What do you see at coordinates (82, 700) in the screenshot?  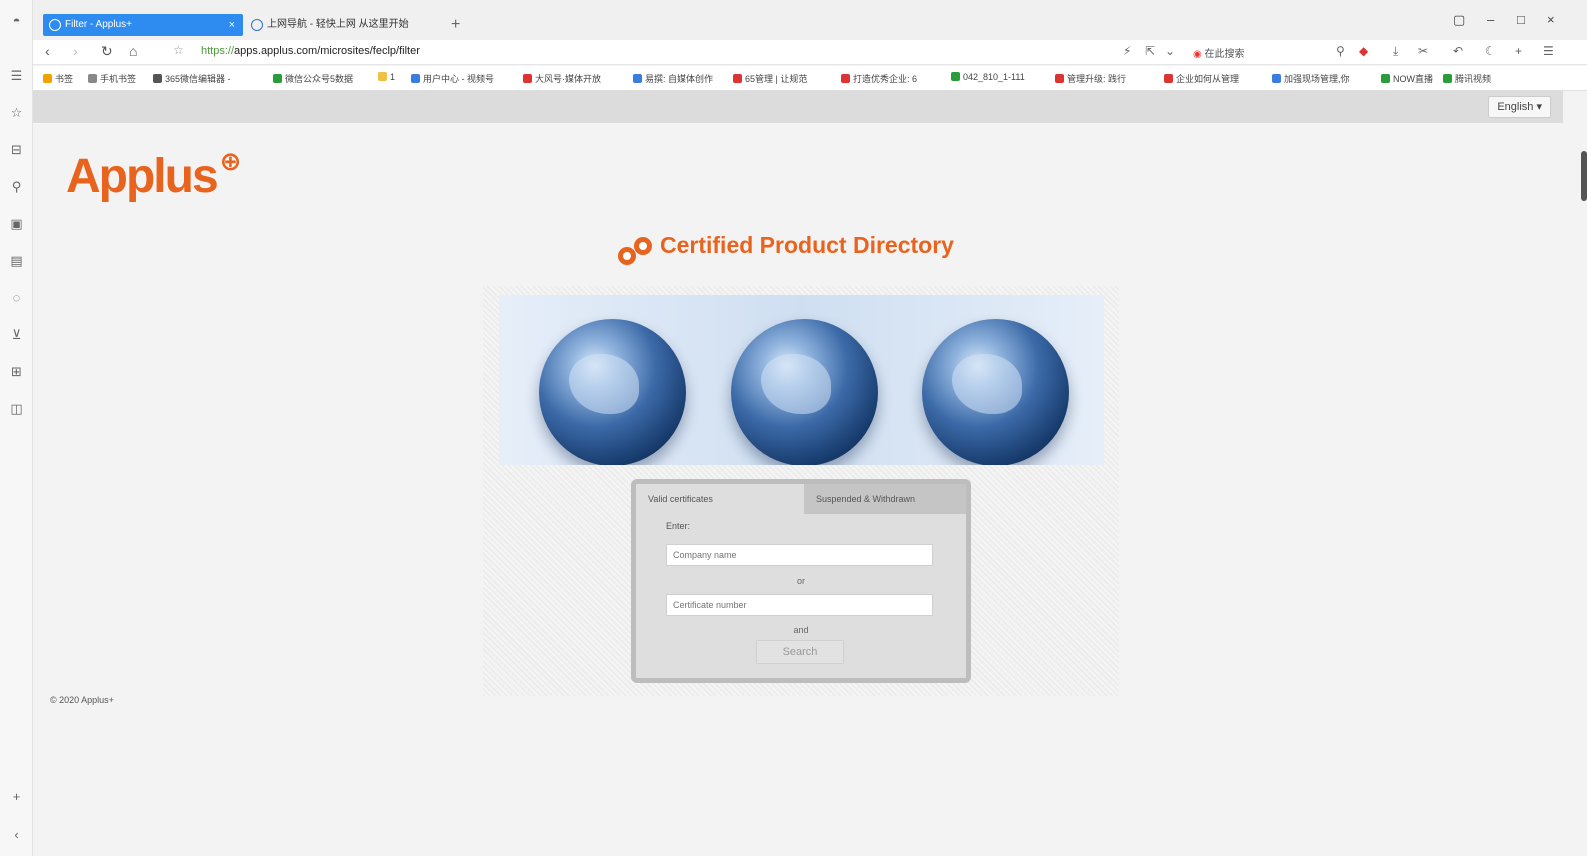 I see `copyright-text: © 2020 Applus+` at bounding box center [82, 700].